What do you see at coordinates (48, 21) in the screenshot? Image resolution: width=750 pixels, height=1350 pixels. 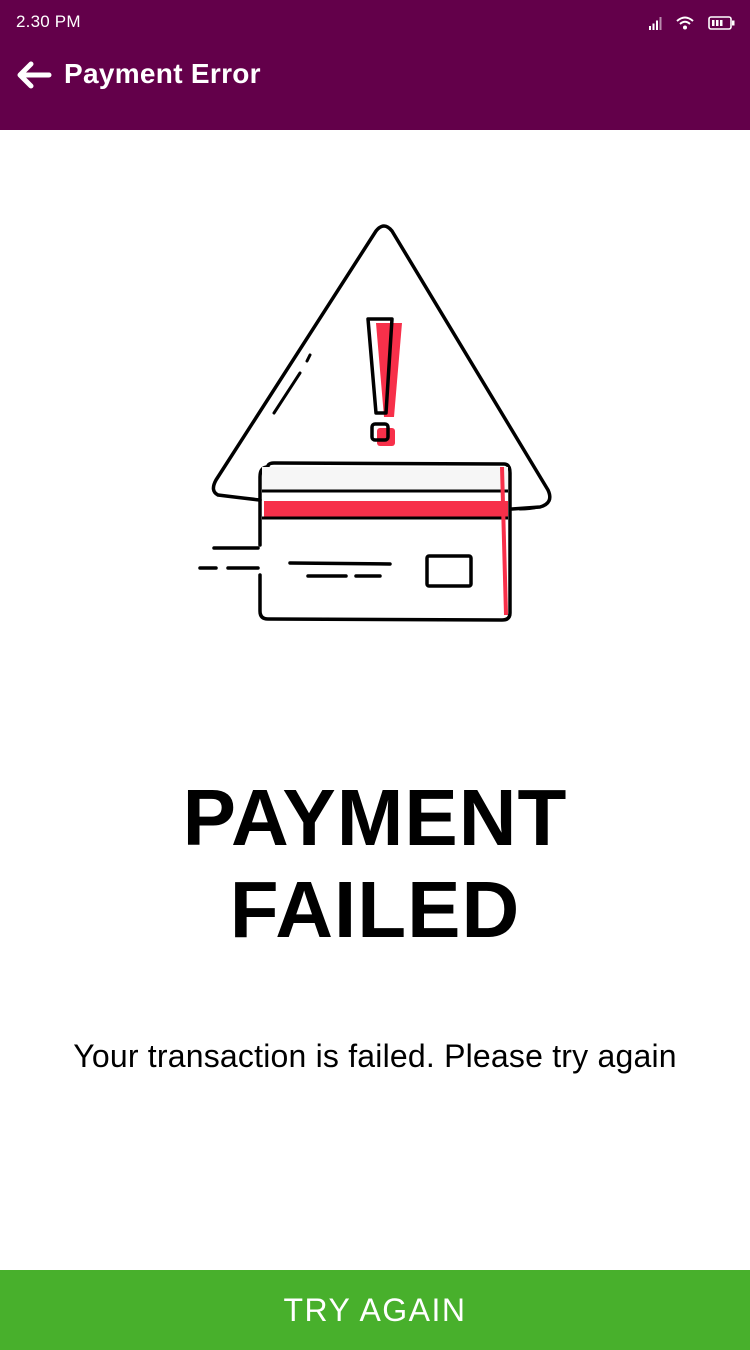 I see `status-time: 2.30 PM` at bounding box center [48, 21].